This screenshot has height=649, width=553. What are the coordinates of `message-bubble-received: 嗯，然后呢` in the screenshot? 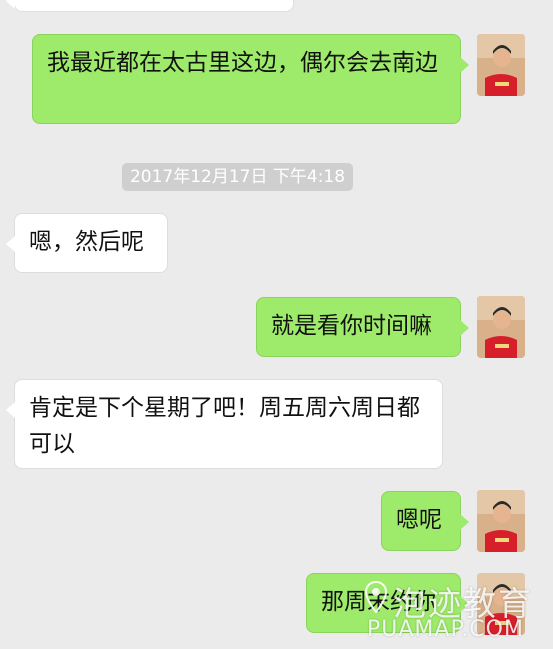 It's located at (87, 243).